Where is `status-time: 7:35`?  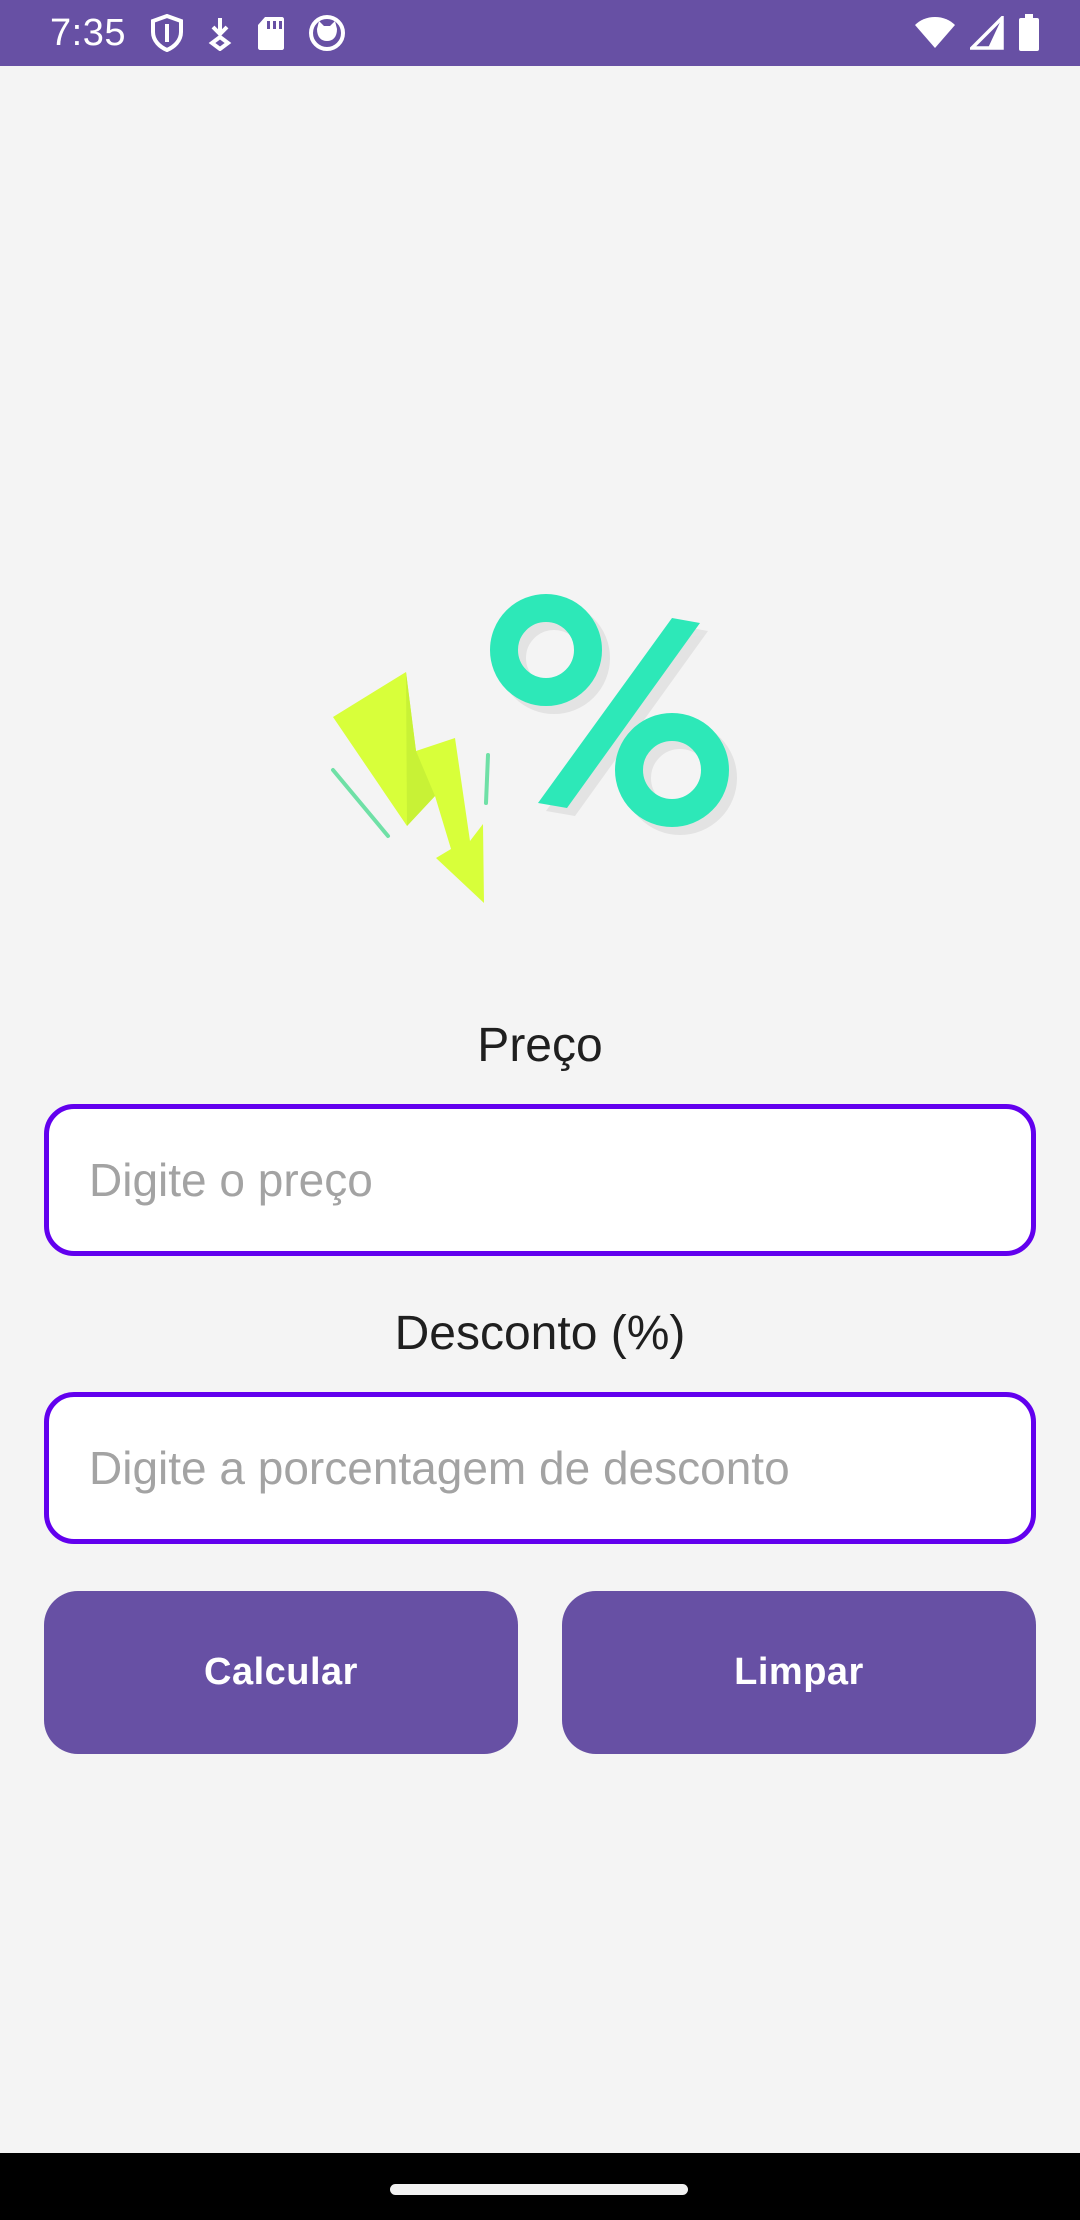 status-time: 7:35 is located at coordinates (88, 33).